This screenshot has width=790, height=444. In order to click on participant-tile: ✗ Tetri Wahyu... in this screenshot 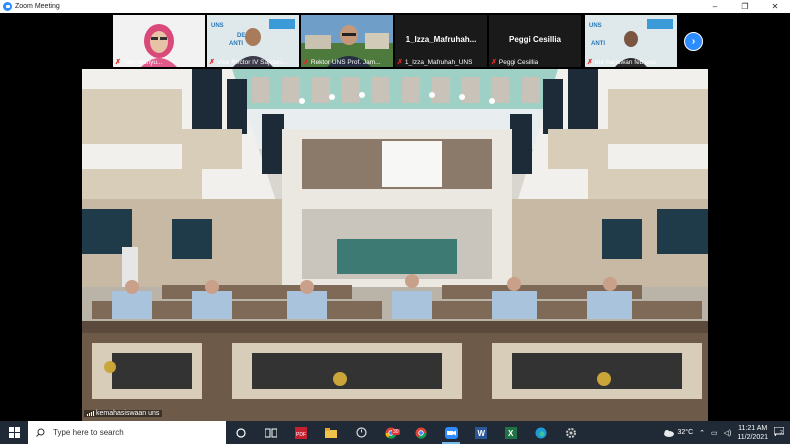, I will do `click(159, 41)`.